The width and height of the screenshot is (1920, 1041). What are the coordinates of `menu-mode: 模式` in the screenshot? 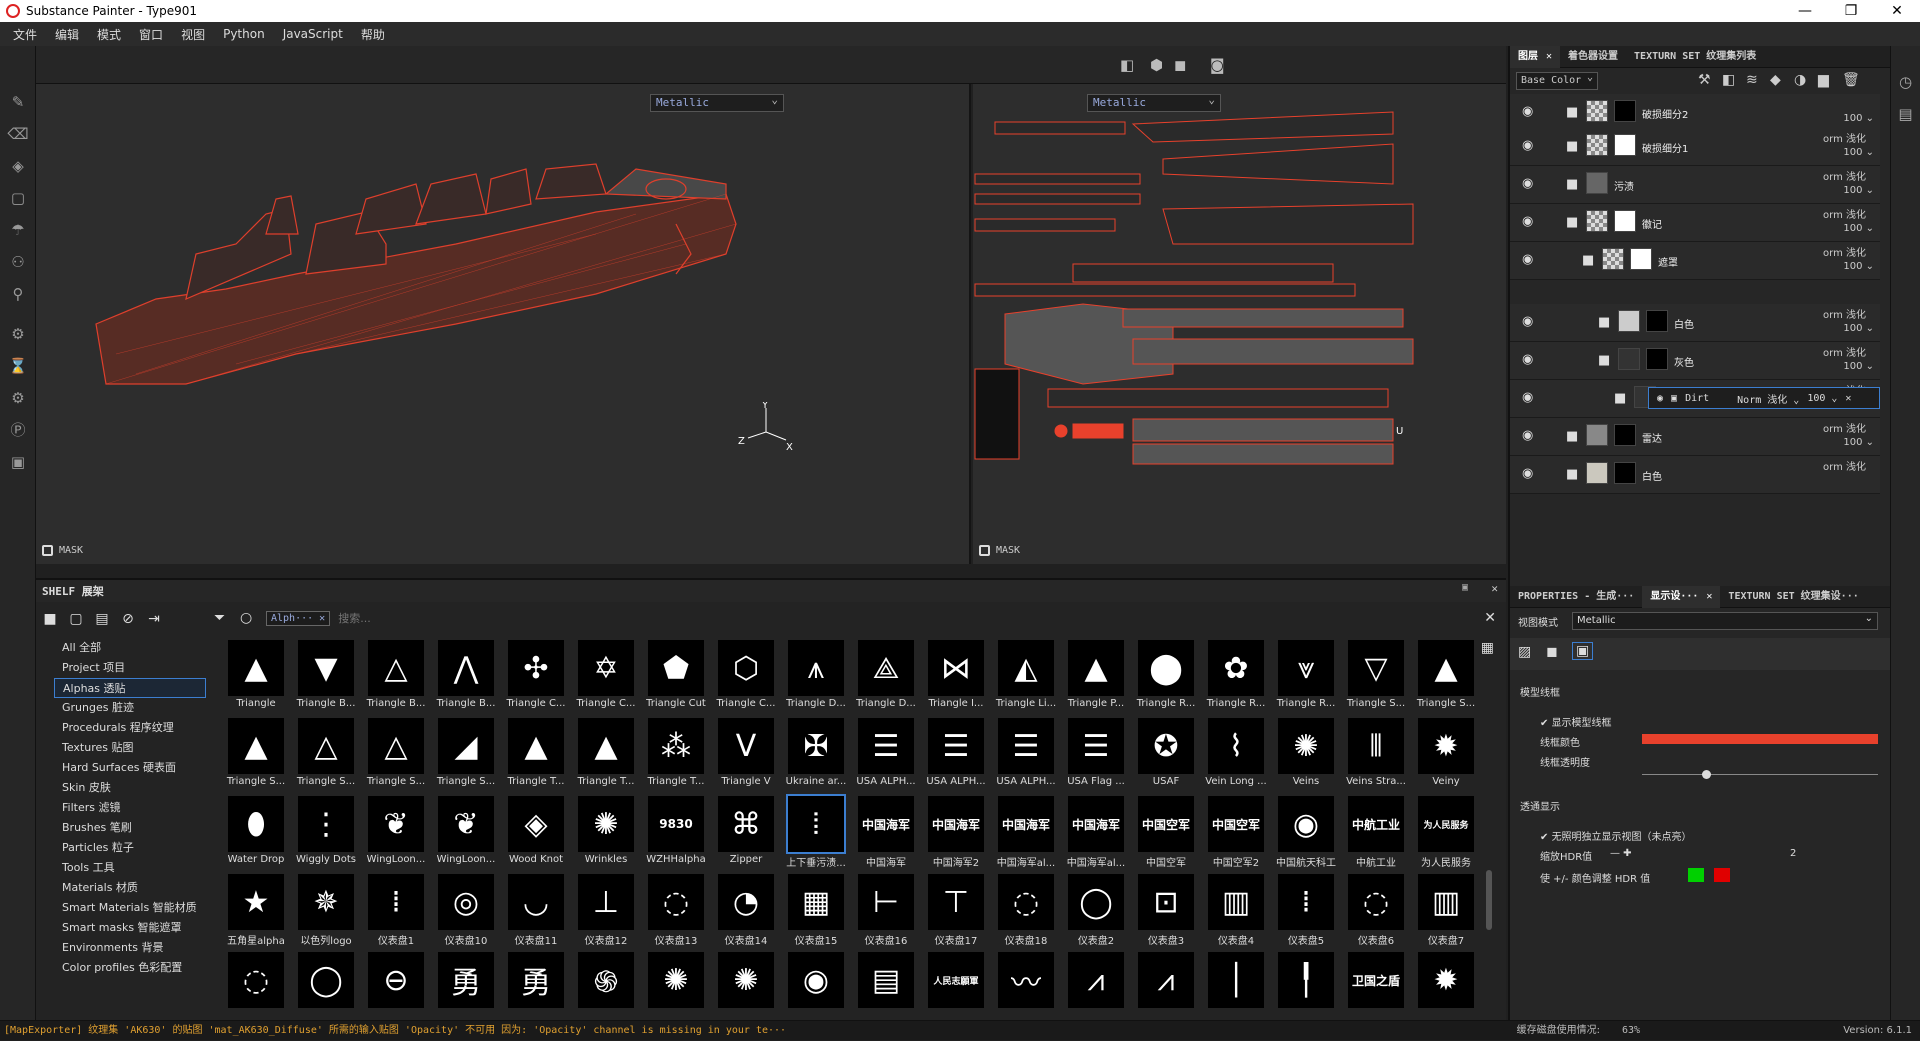 It's located at (109, 34).